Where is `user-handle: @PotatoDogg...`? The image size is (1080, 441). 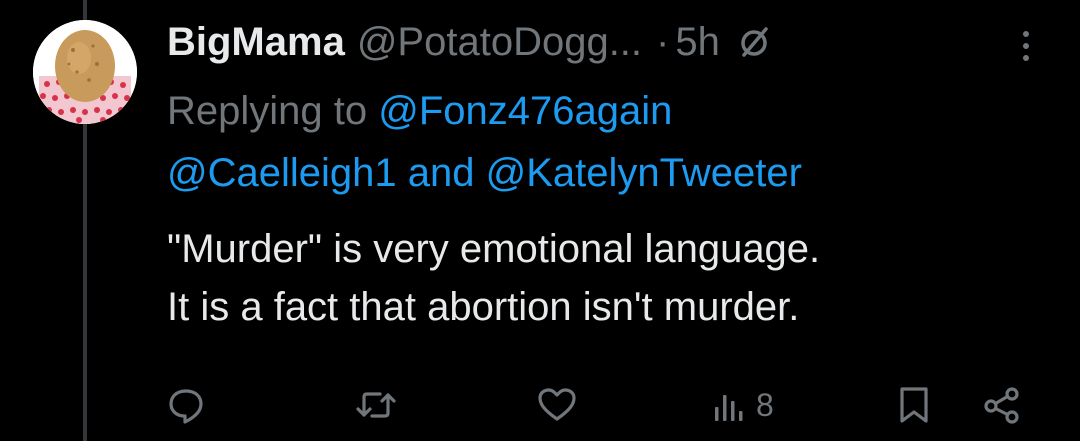 user-handle: @PotatoDogg... is located at coordinates (499, 42).